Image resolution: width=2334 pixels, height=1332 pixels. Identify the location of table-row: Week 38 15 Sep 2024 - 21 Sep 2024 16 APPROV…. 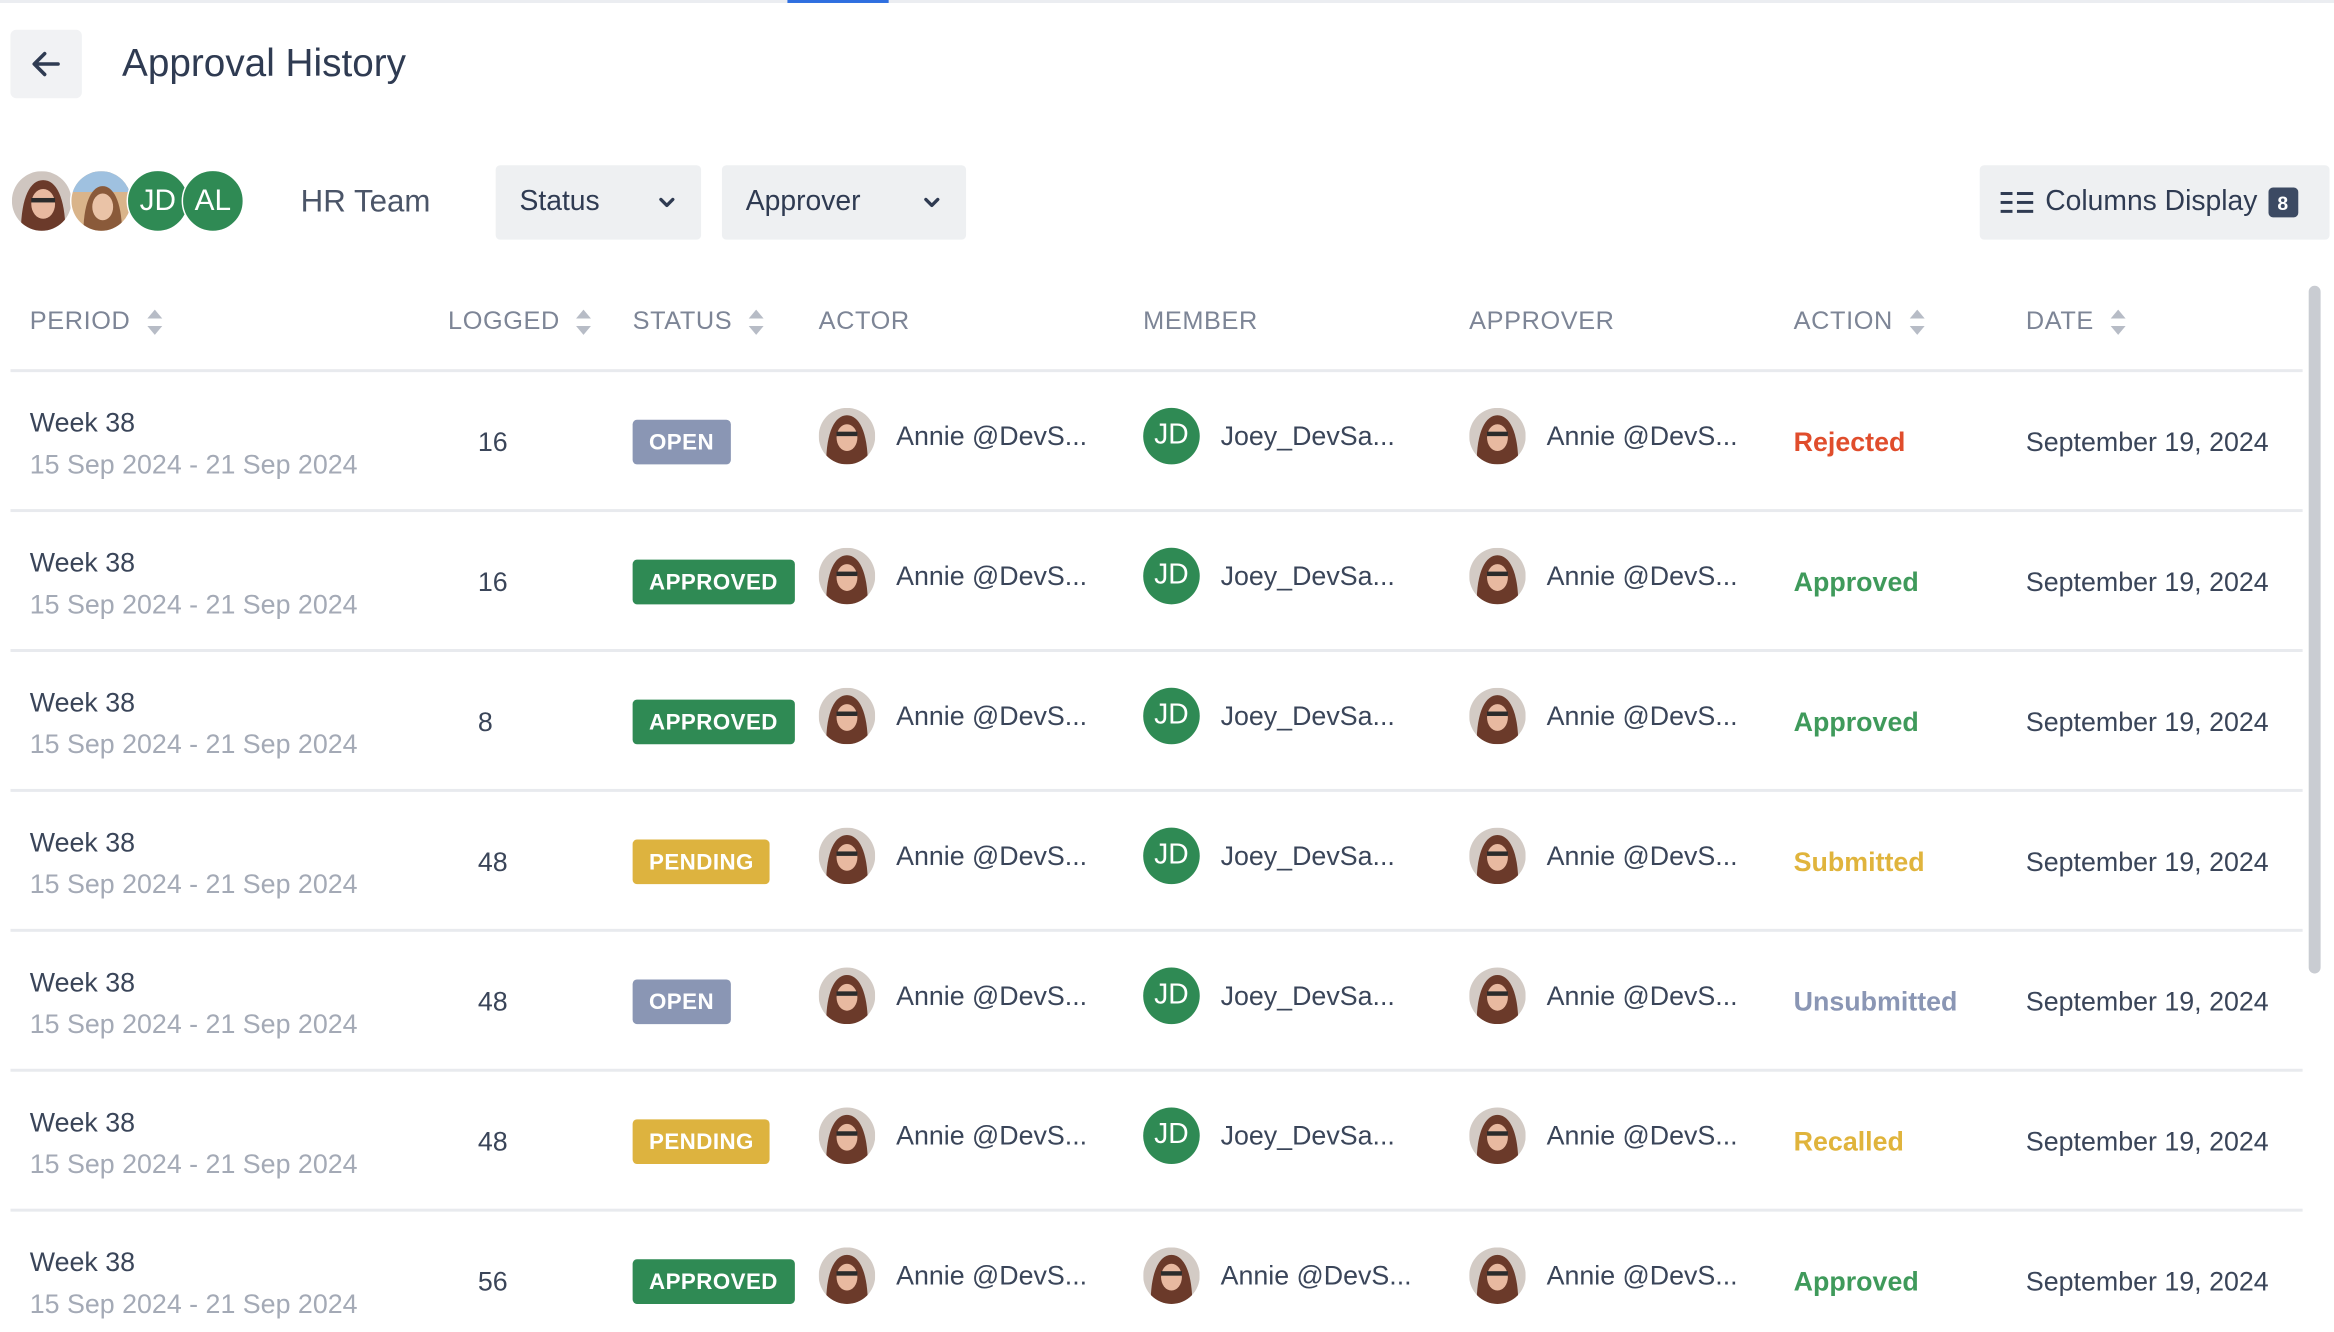
(1156, 582).